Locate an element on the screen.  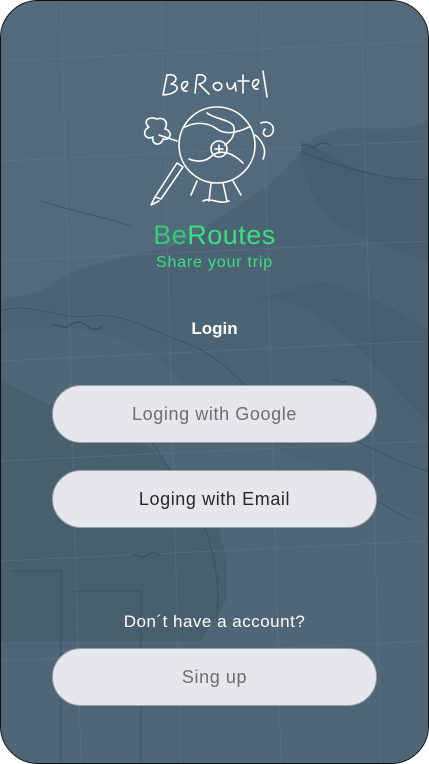
signup-button: Sing up is located at coordinates (214, 677).